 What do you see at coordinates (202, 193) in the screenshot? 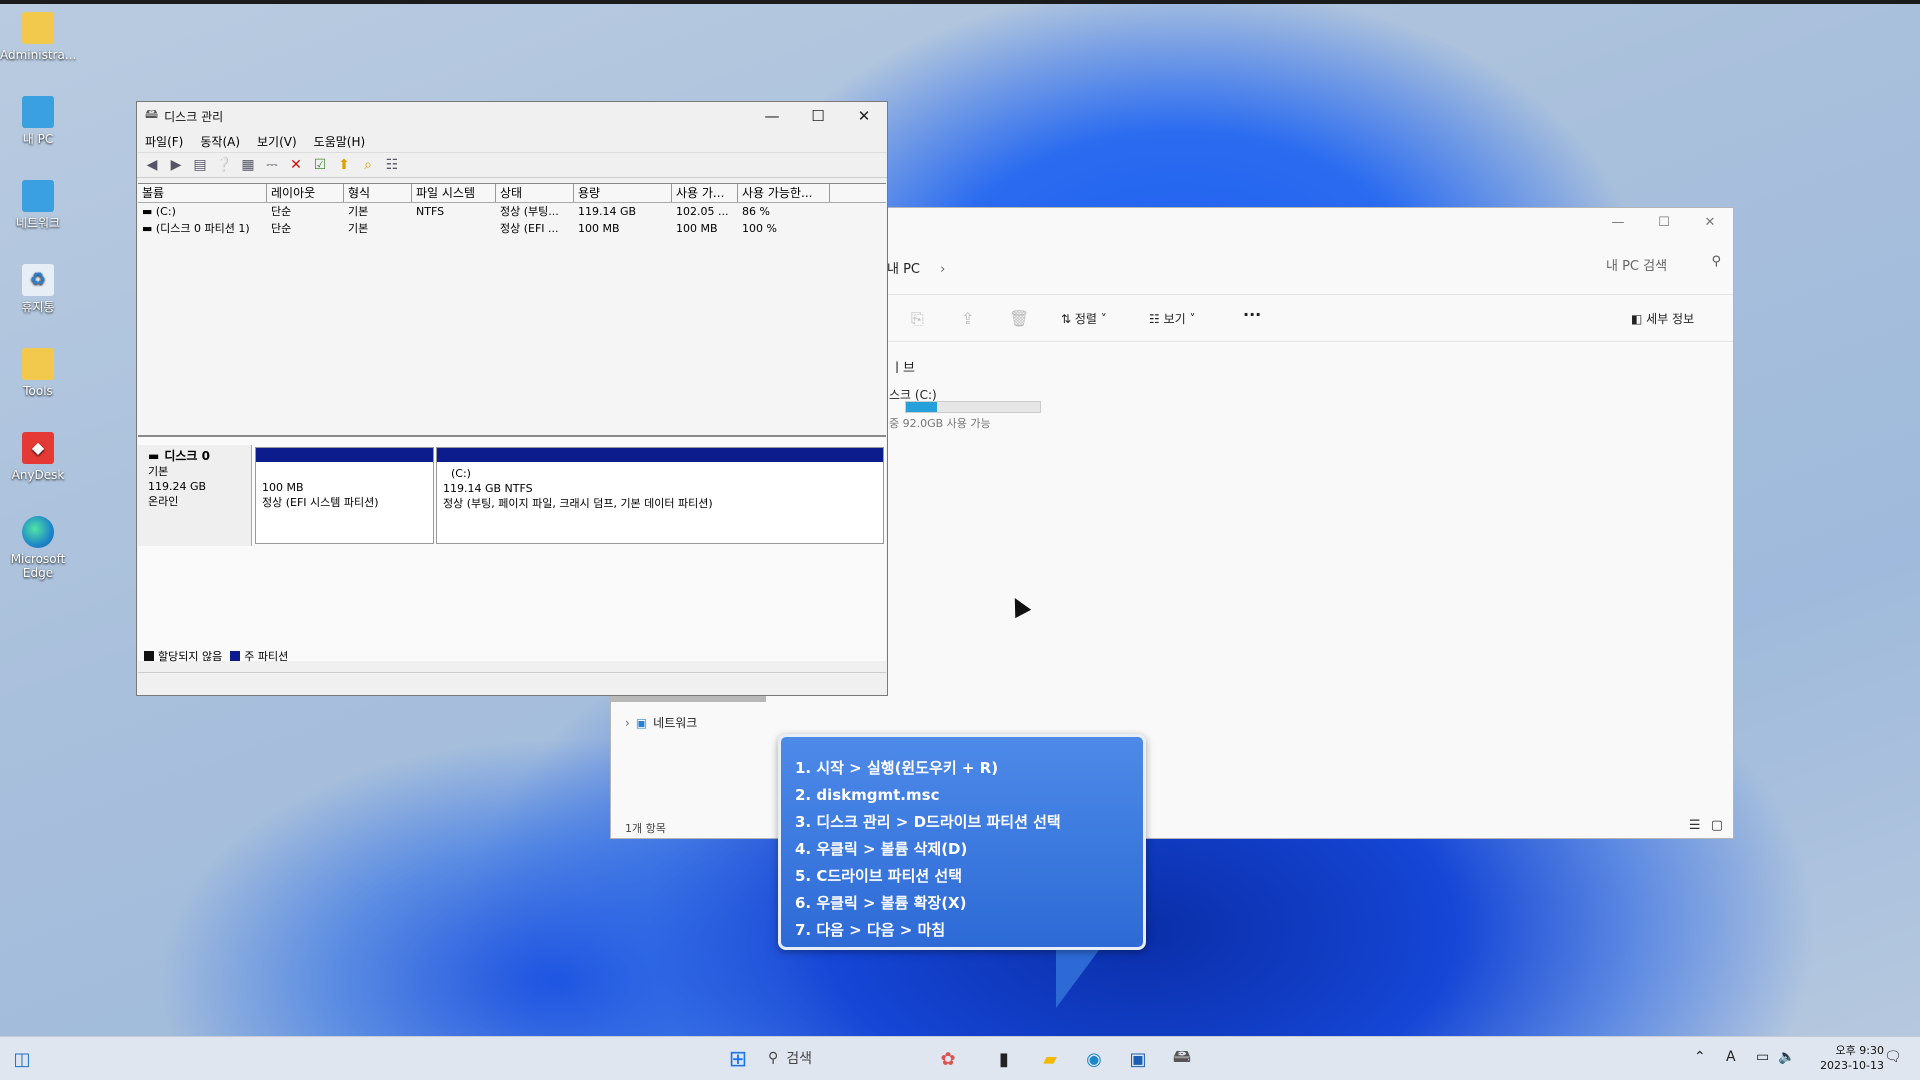
I see `column-volume: 볼륨` at bounding box center [202, 193].